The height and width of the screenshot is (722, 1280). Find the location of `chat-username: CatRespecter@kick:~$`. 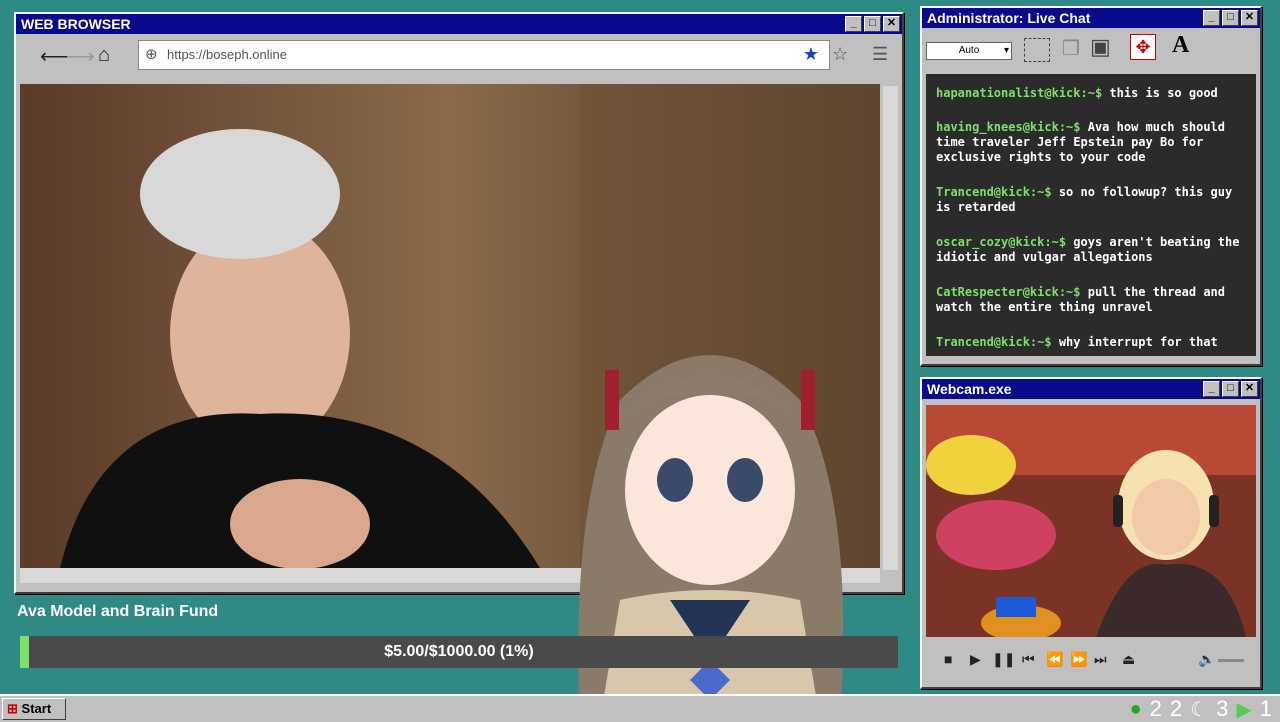

chat-username: CatRespecter@kick:~$ is located at coordinates (1008, 292).